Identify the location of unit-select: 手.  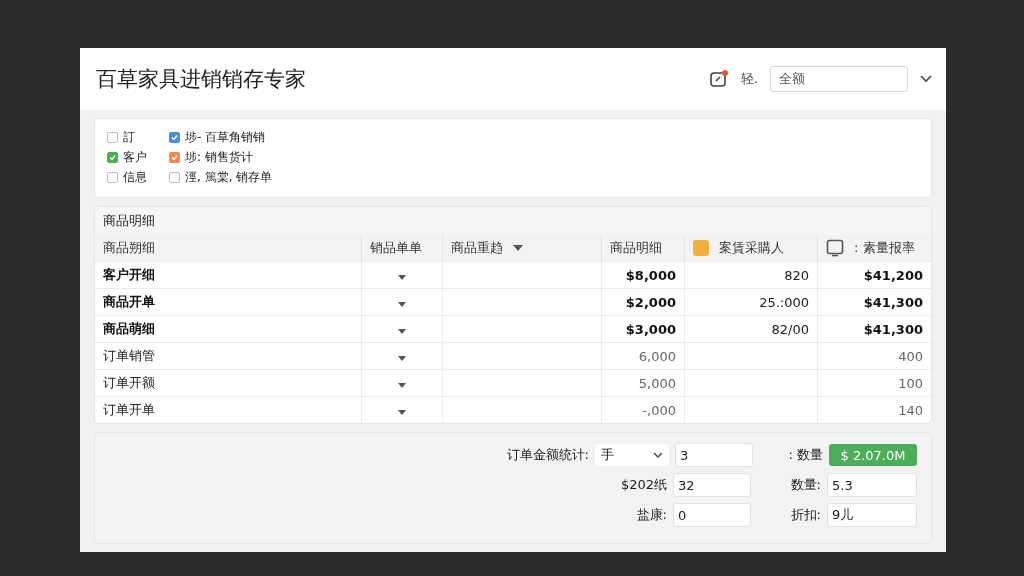
(632, 455).